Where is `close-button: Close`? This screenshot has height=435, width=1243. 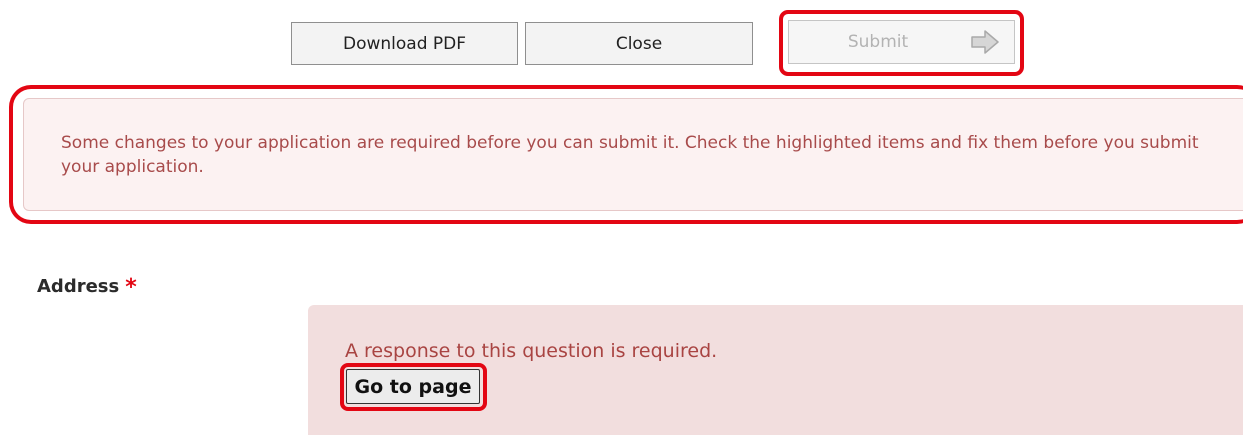
close-button: Close is located at coordinates (639, 43).